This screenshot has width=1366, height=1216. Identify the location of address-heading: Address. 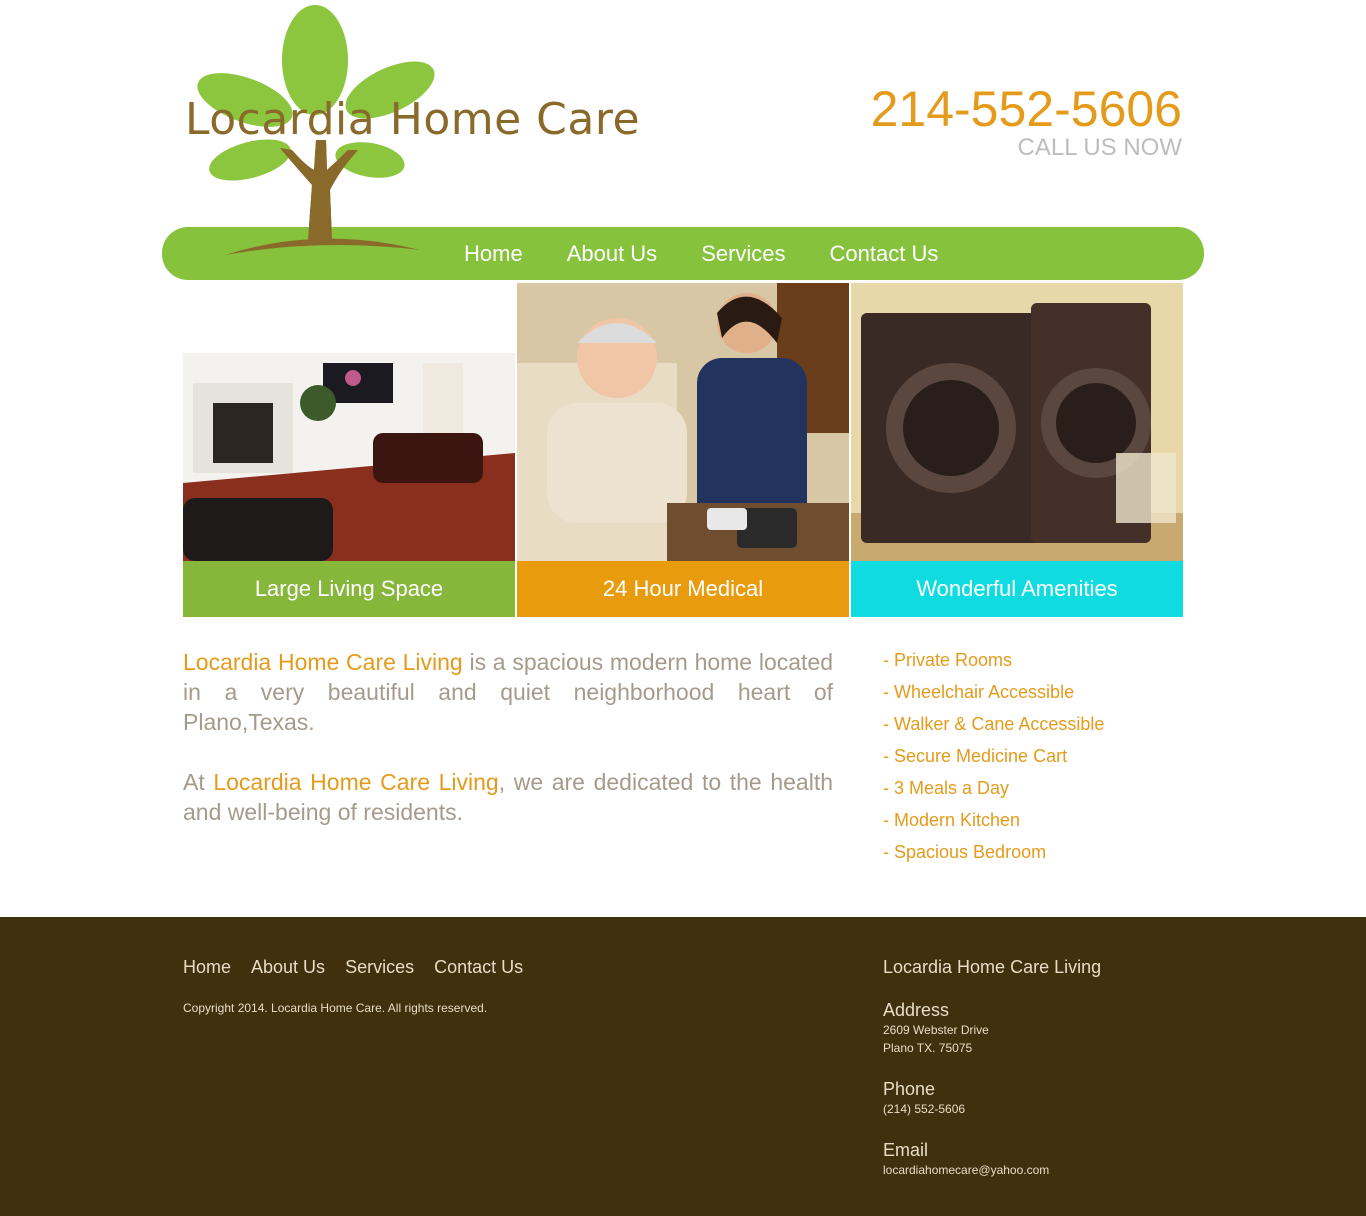
(916, 1010).